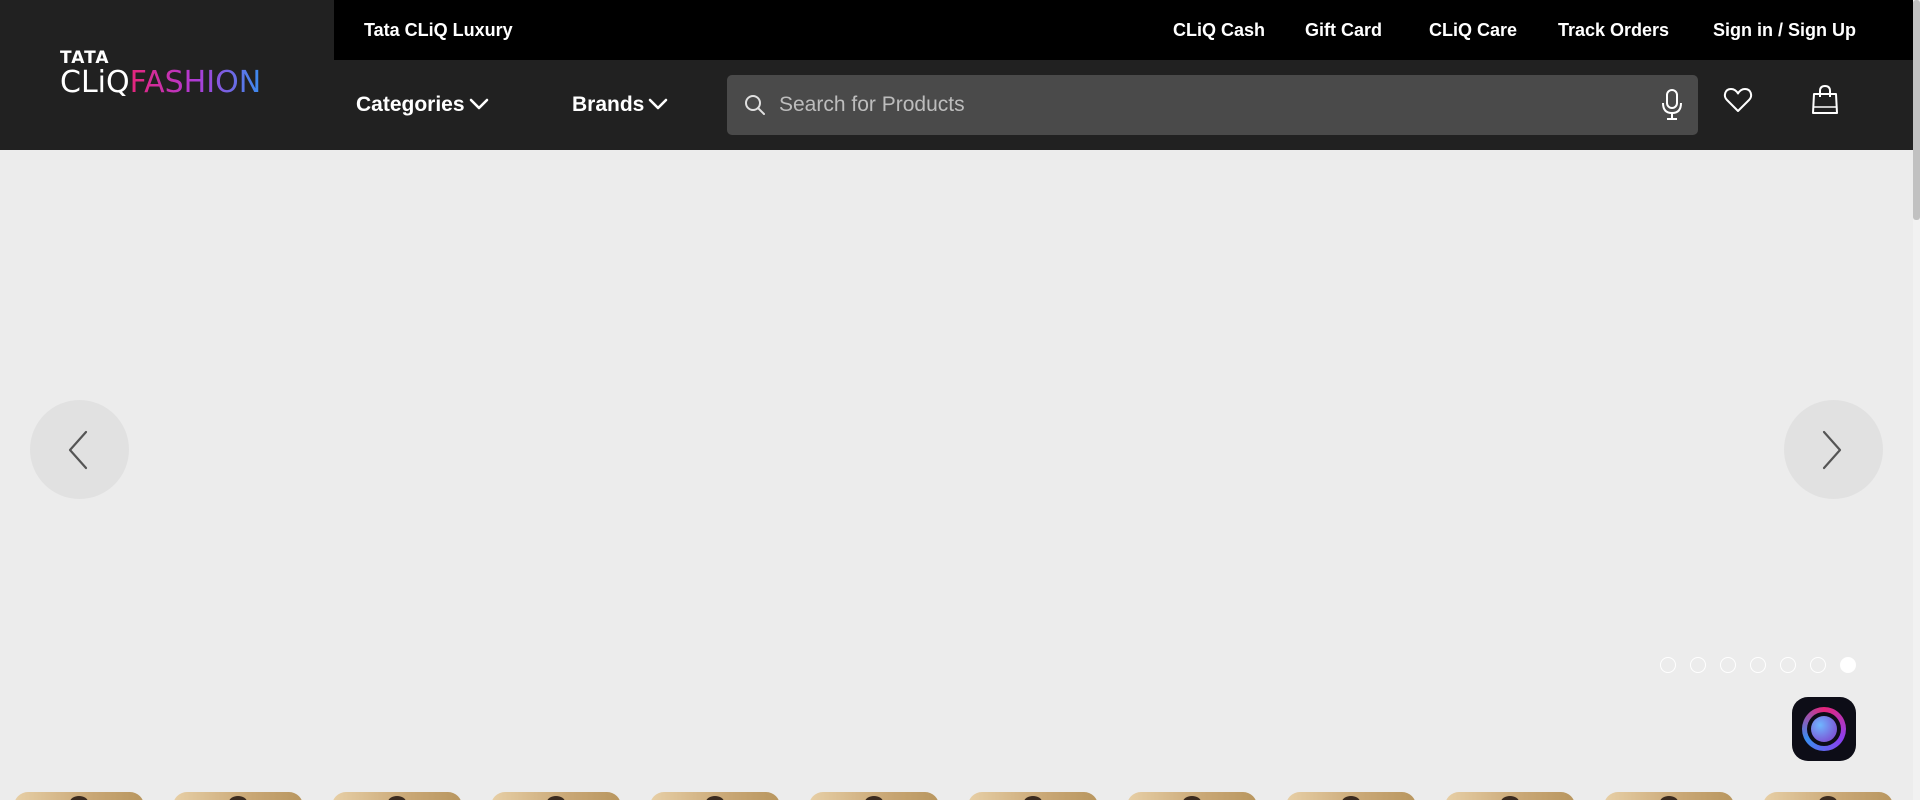 The height and width of the screenshot is (800, 1920). I want to click on brands-dropdown: Brands, so click(620, 105).